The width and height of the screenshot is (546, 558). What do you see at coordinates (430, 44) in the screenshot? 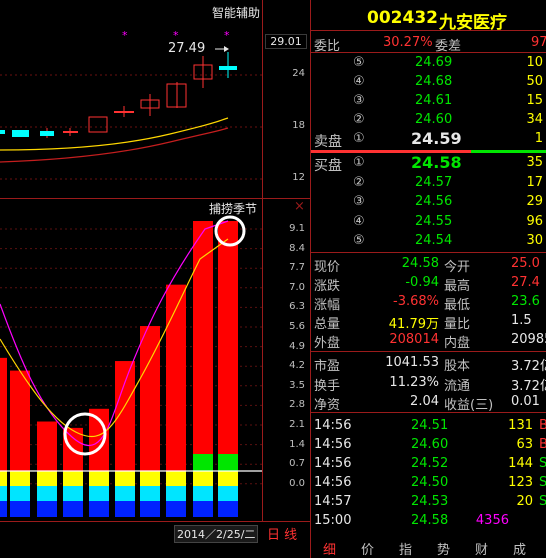
I see `ratio-row: 委比 30.27% 委差 97` at bounding box center [430, 44].